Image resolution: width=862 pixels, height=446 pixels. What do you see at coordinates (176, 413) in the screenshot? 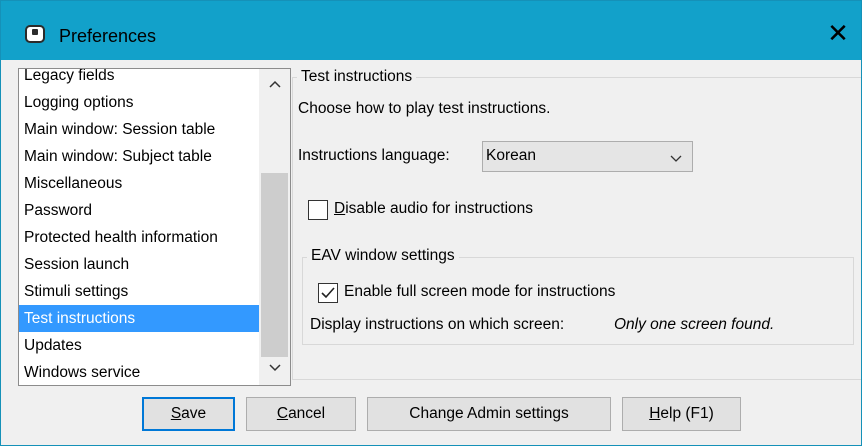
I see `save-mnemonic: S` at bounding box center [176, 413].